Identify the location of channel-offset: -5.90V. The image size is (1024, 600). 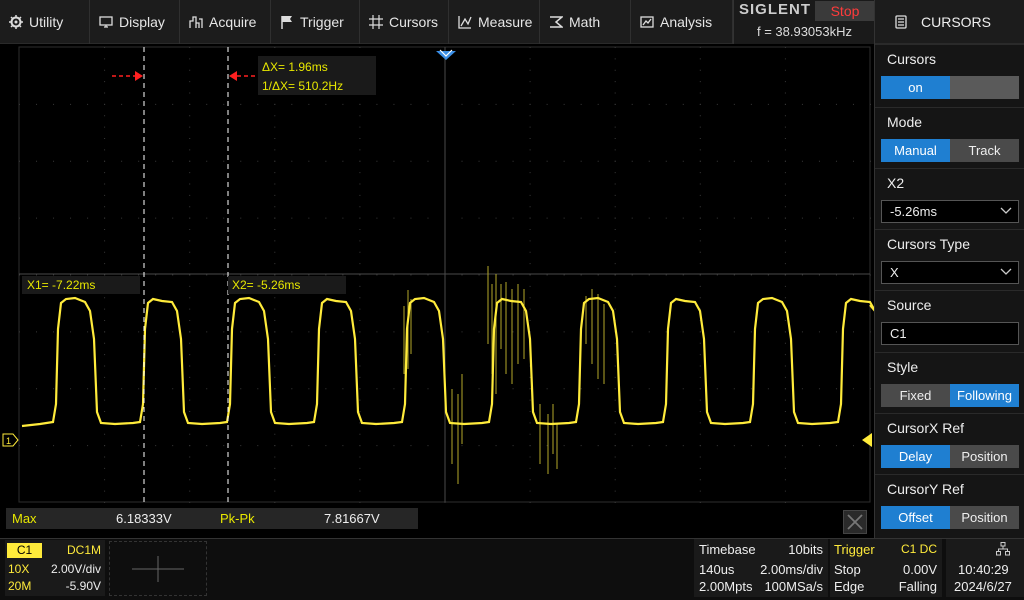
(83, 586).